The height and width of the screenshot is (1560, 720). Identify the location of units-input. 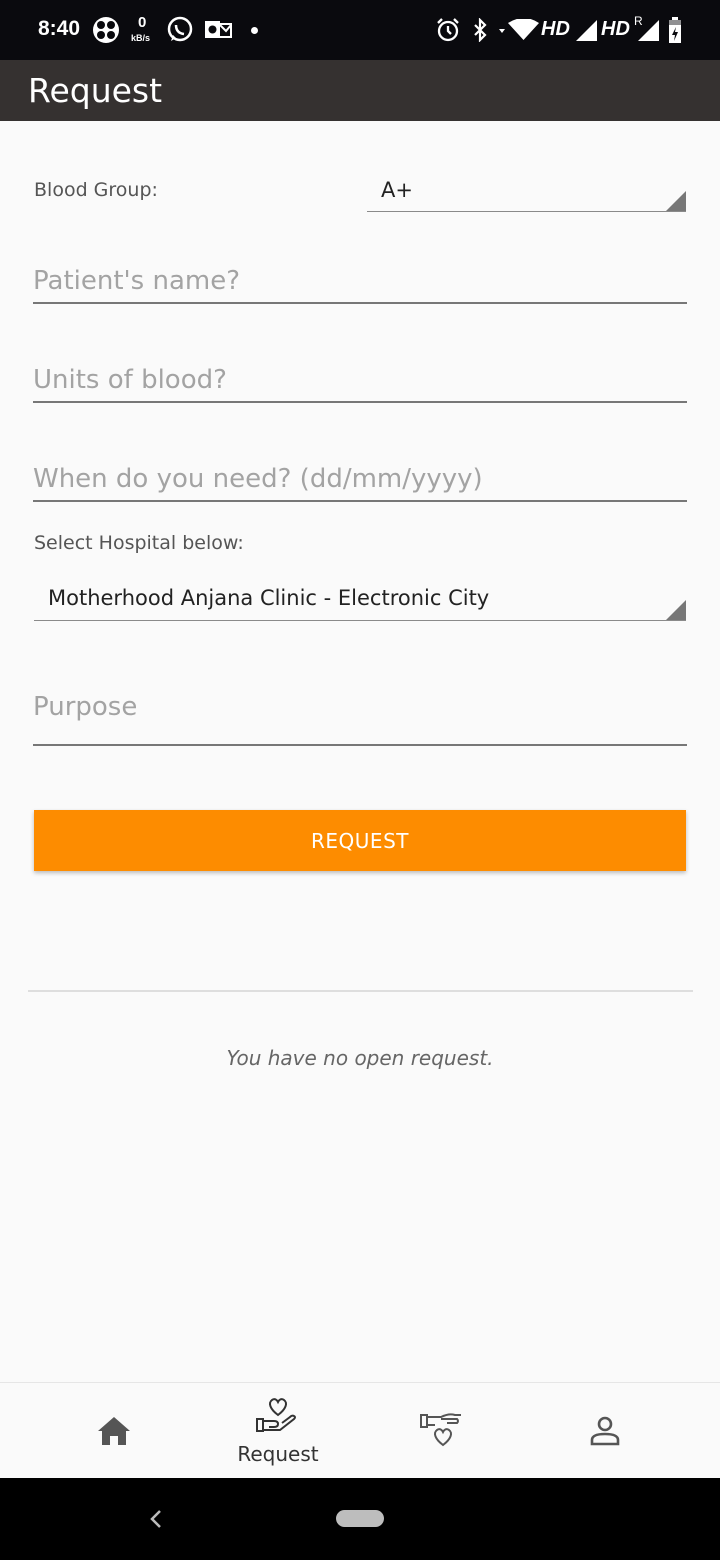
(360, 380).